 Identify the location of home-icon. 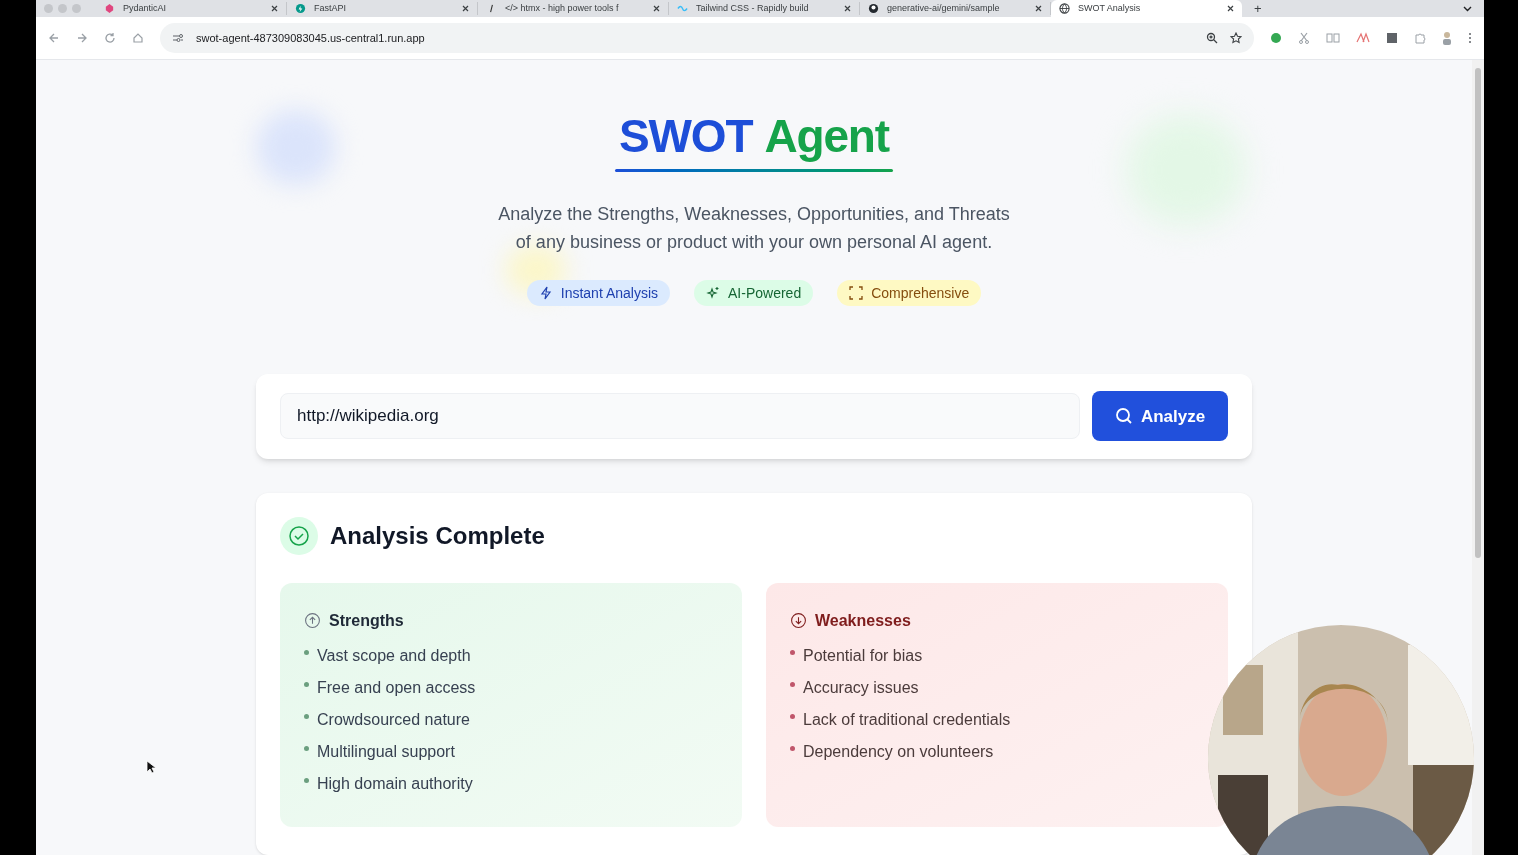
(138, 38).